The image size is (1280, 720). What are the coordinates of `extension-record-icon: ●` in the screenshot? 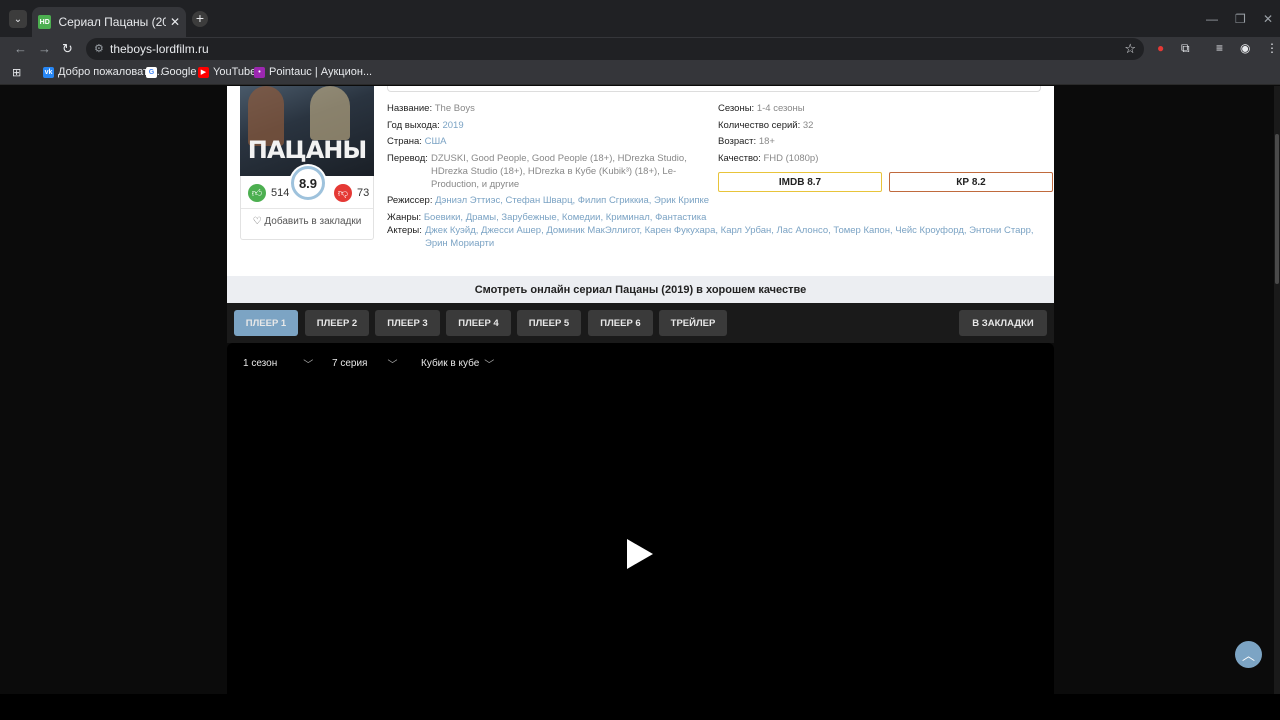 It's located at (1160, 48).